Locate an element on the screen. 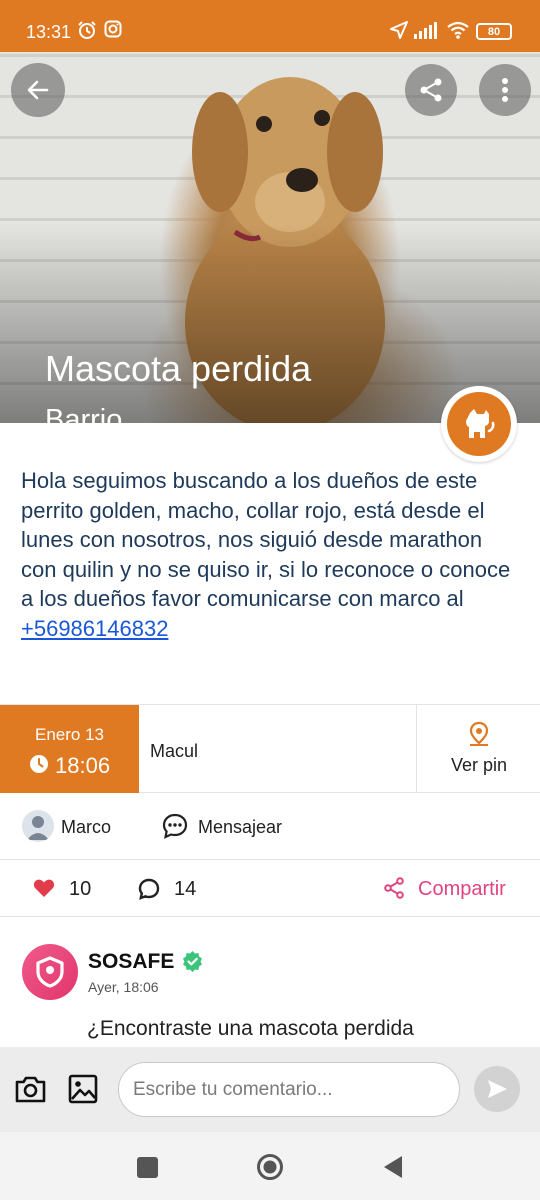 The width and height of the screenshot is (540, 1200). sosafe-logo is located at coordinates (50, 972).